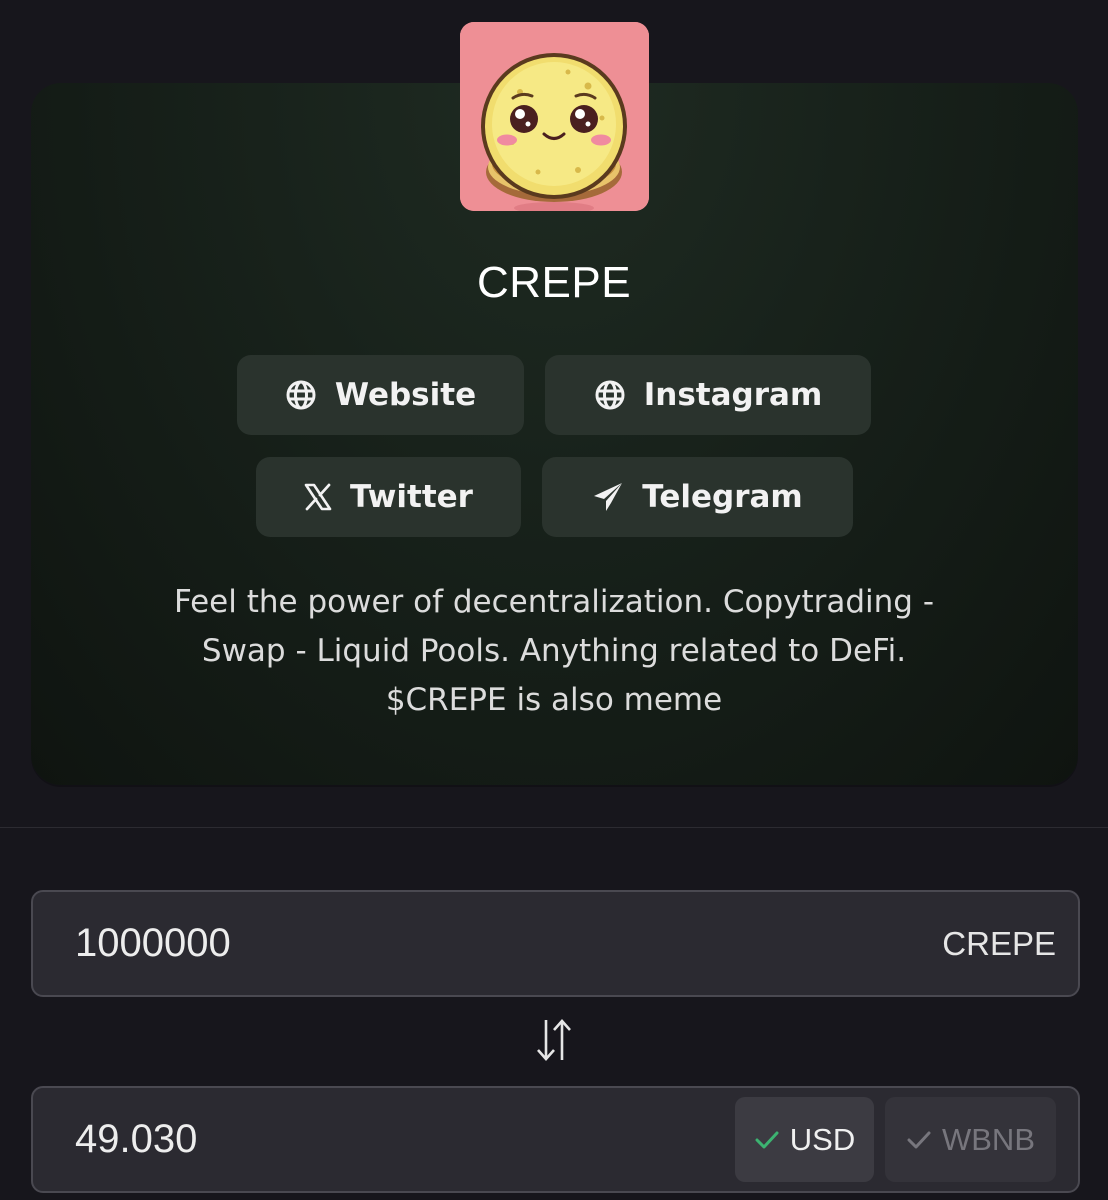  I want to click on crepe-mascot-logo-icon, so click(554, 116).